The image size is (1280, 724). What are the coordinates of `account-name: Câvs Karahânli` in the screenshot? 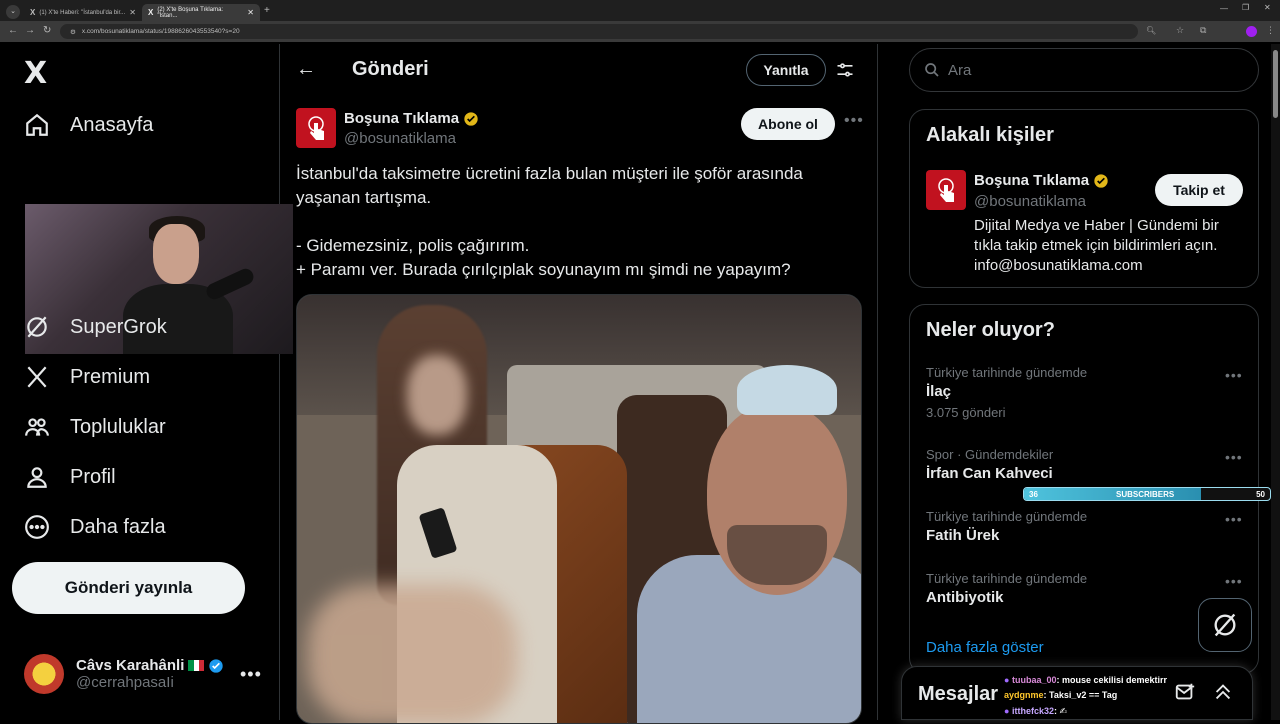 It's located at (130, 665).